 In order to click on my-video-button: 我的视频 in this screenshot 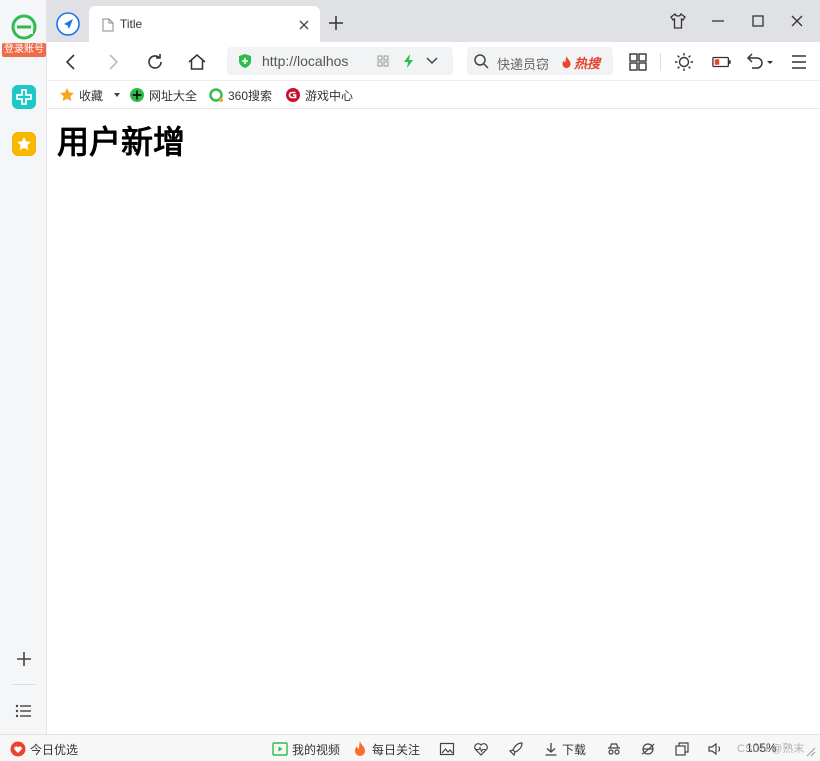, I will do `click(306, 749)`.